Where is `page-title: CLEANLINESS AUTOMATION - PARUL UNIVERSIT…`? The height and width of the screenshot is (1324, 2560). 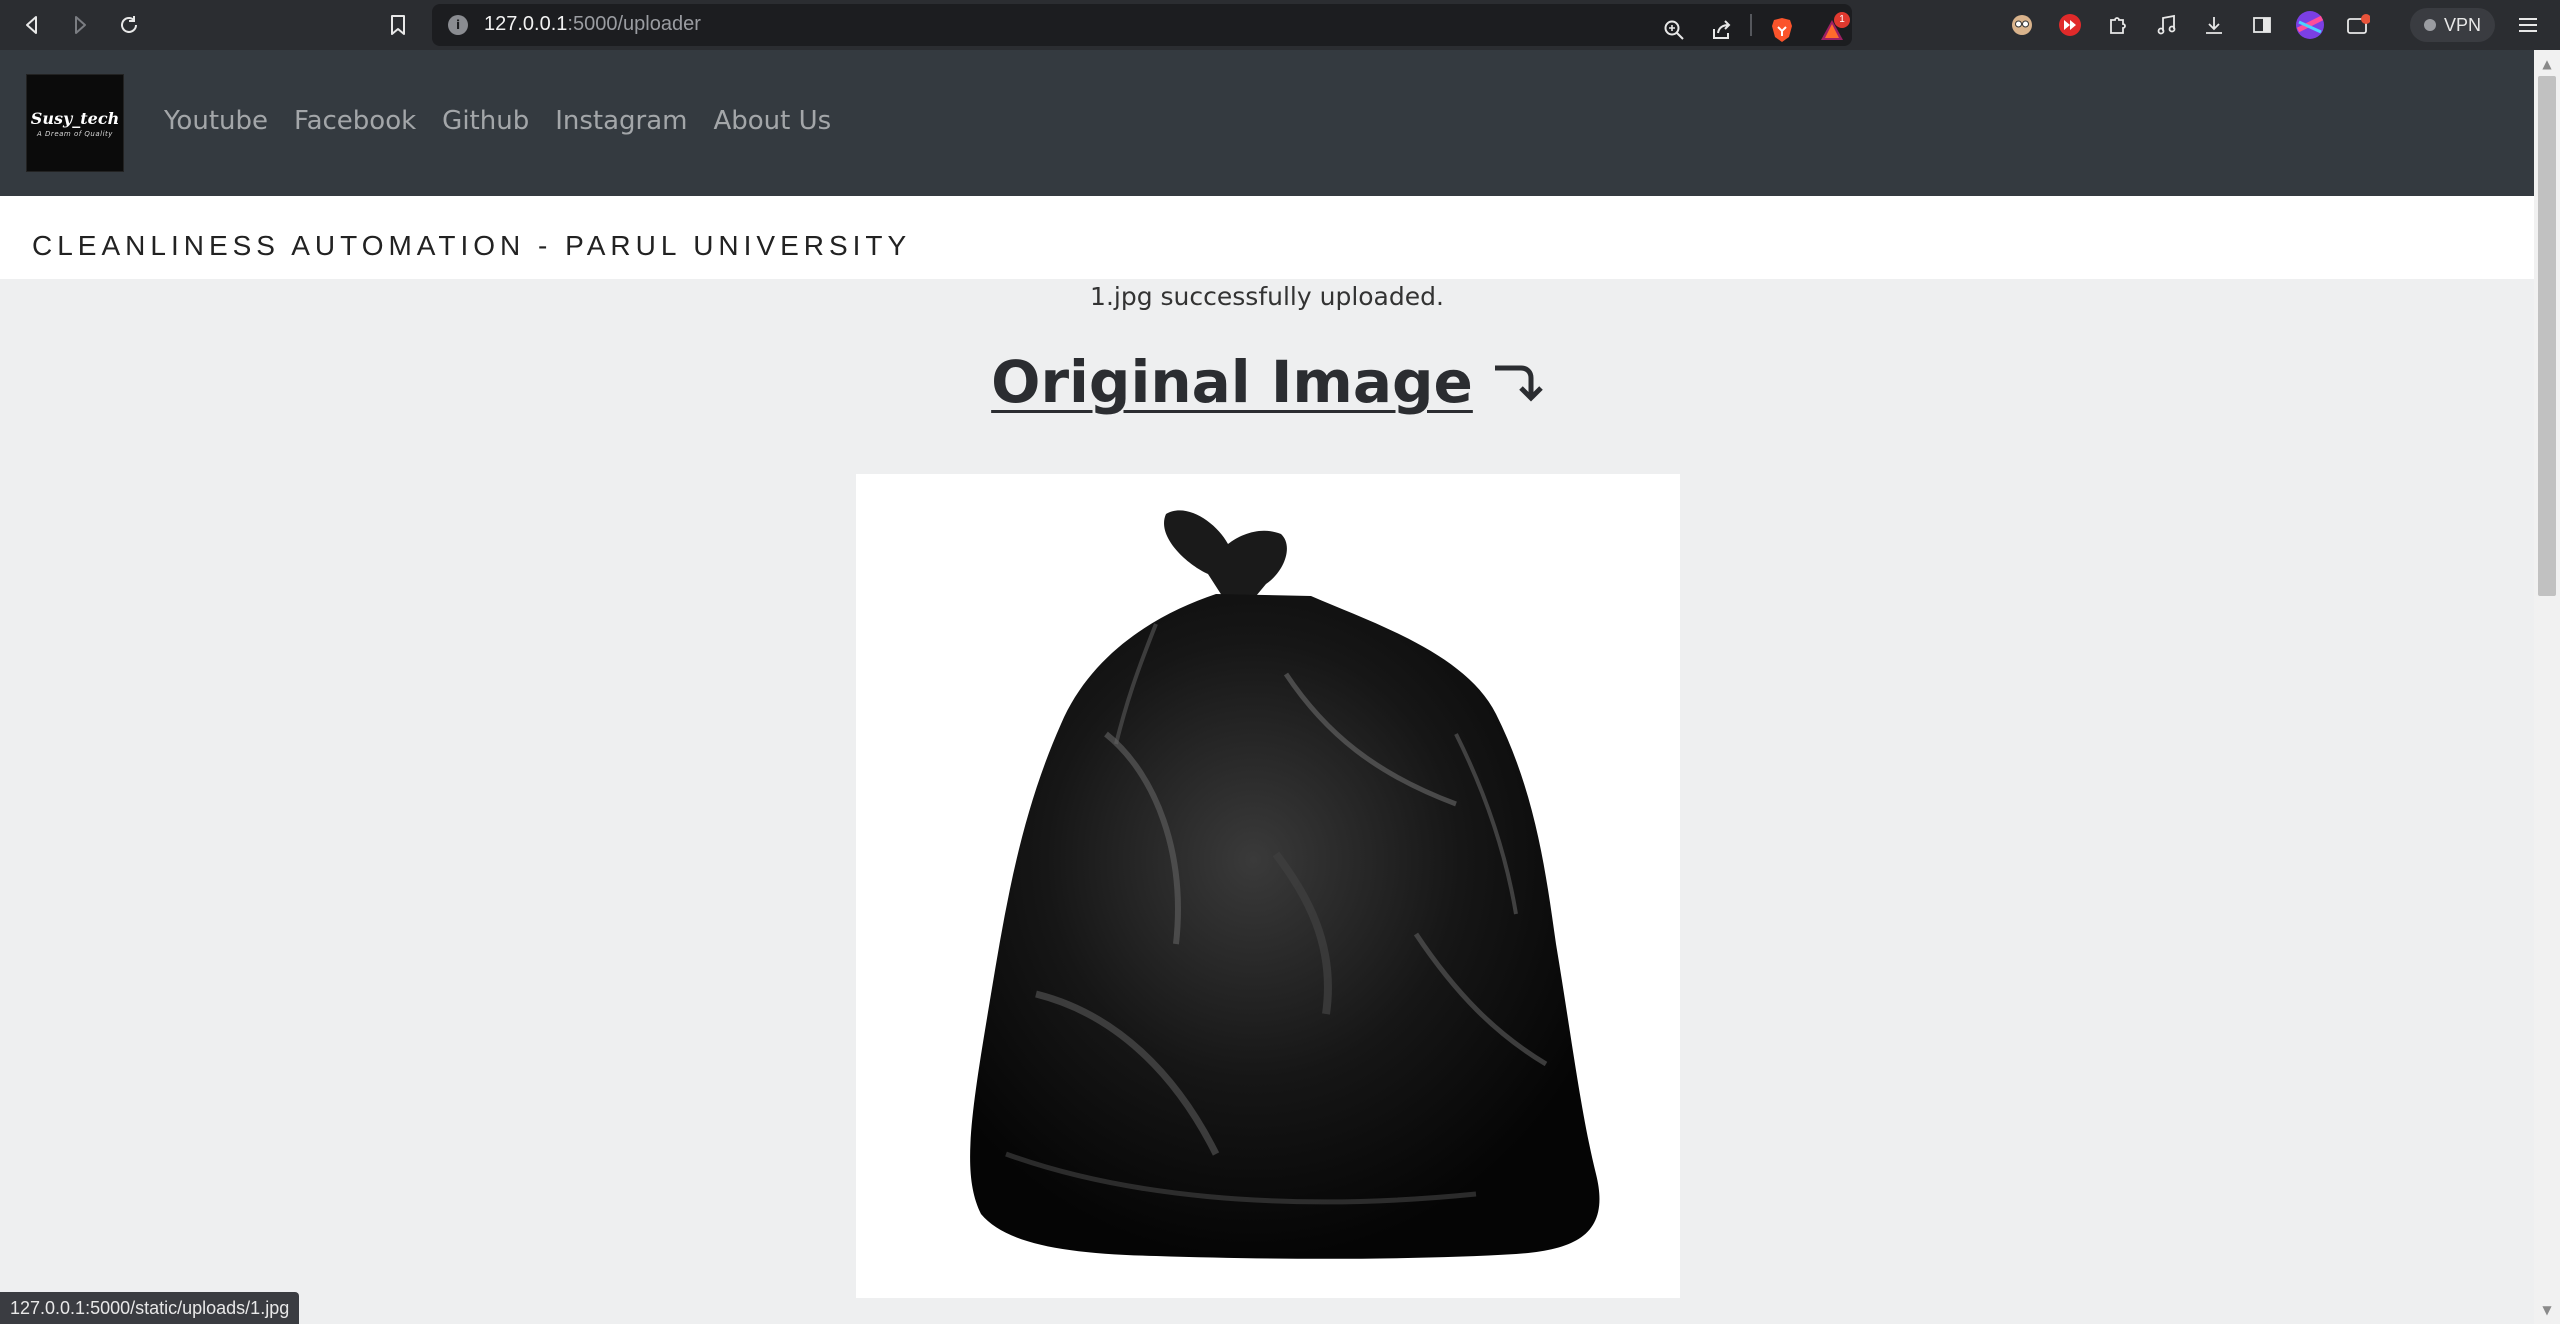
page-title: CLEANLINESS AUTOMATION - PARUL UNIVERSIT… is located at coordinates (472, 245).